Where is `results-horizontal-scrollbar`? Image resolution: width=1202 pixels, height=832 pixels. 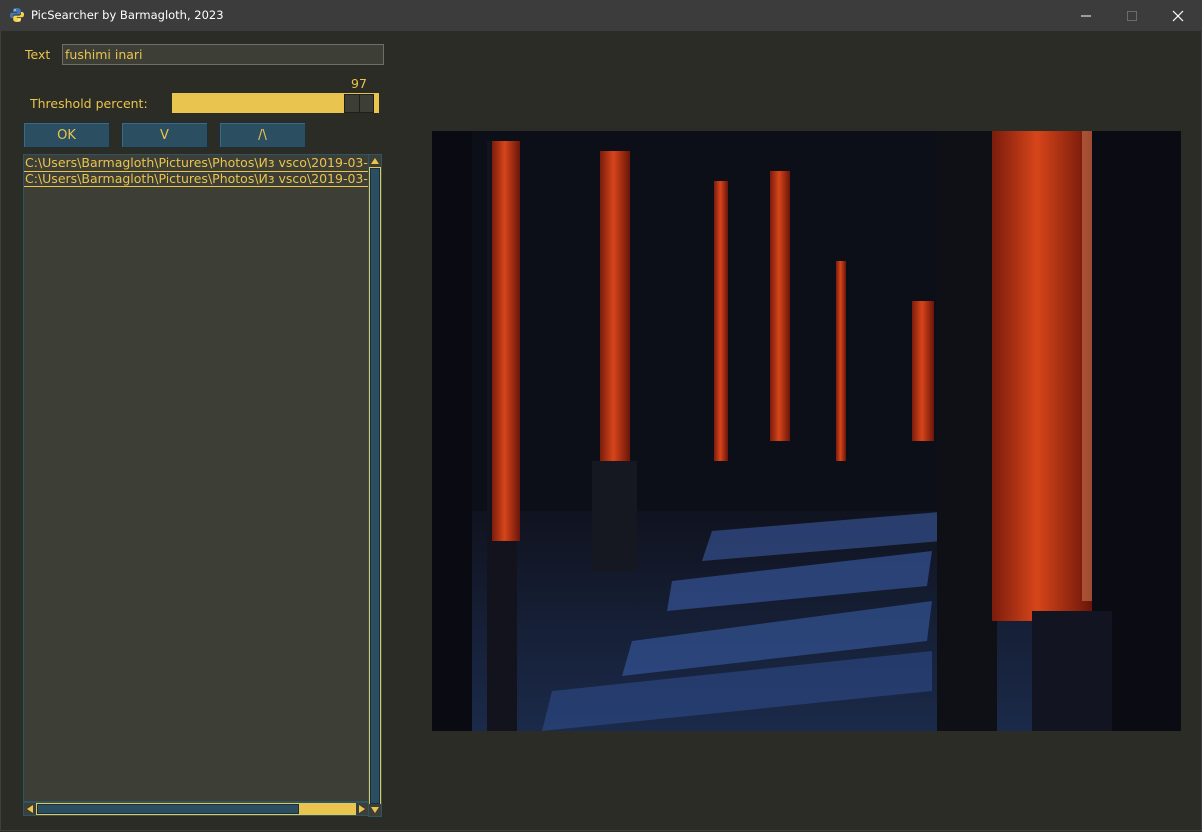 results-horizontal-scrollbar is located at coordinates (196, 809).